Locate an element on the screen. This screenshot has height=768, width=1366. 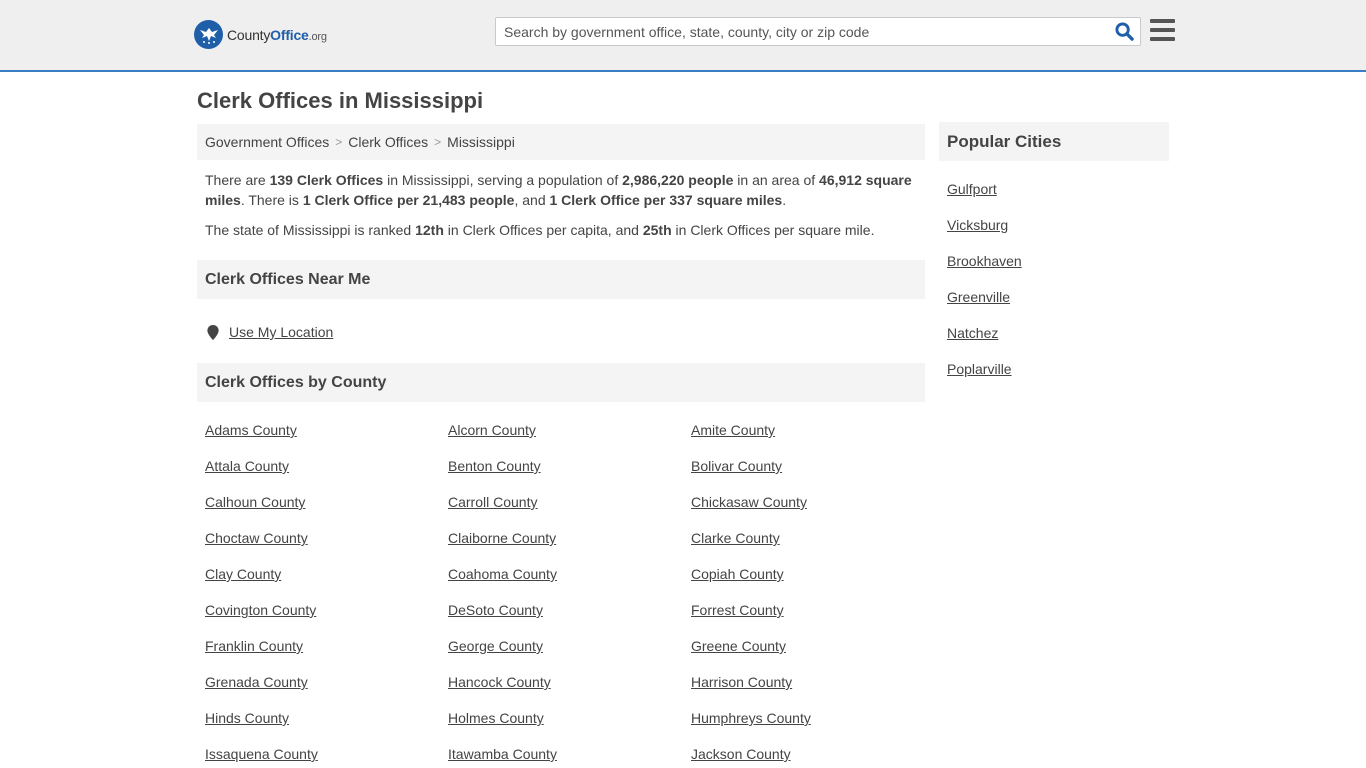
site-logo: CountyOffice.org is located at coordinates (260, 34).